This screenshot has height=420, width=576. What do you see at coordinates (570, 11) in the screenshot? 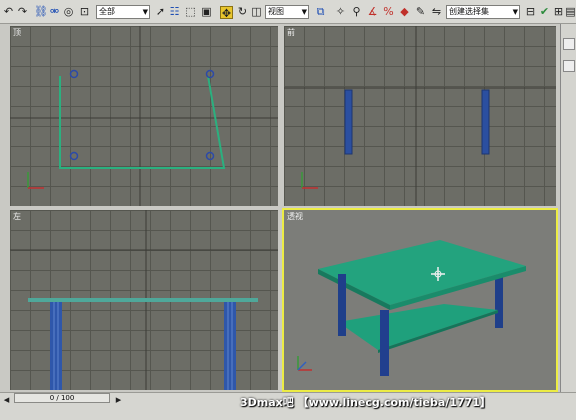
I see `render-icon: ▤` at bounding box center [570, 11].